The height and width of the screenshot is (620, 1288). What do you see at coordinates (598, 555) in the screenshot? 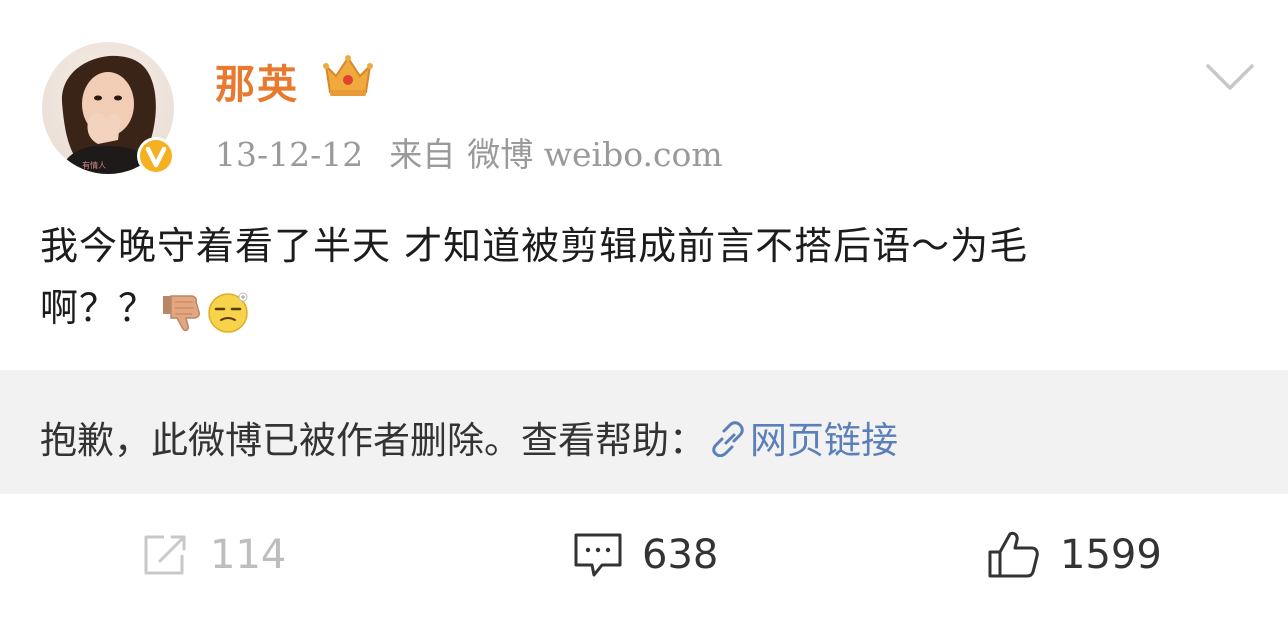
I see `comment-icon` at bounding box center [598, 555].